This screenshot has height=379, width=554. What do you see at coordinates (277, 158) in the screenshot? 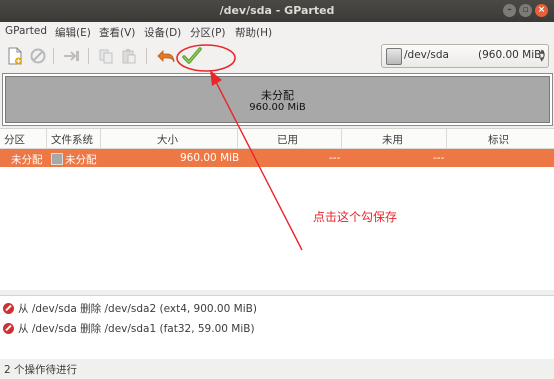
I see `table-row: 未分配 未分配 960.00 MiB --- ---` at bounding box center [277, 158].